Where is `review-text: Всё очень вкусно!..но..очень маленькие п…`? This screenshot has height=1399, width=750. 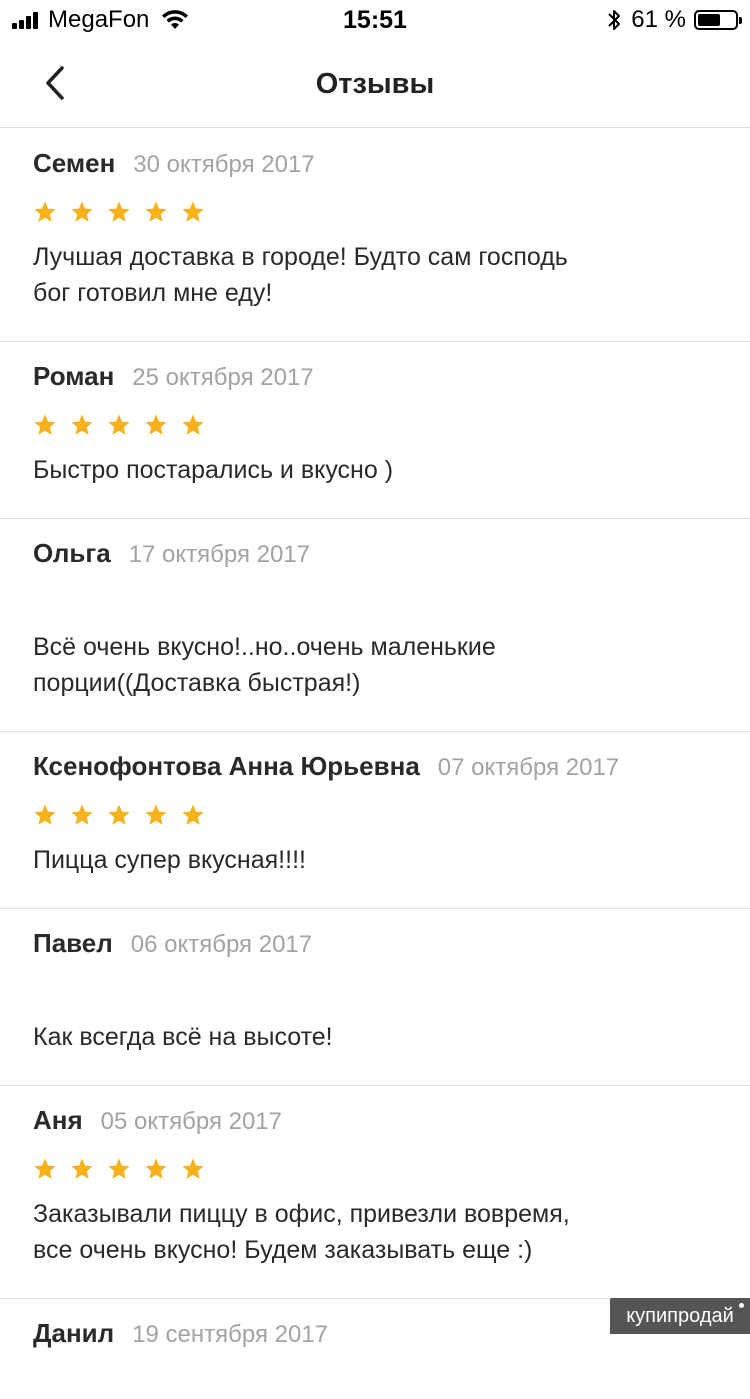 review-text: Всё очень вкусно!..но..очень маленькие п… is located at coordinates (264, 665).